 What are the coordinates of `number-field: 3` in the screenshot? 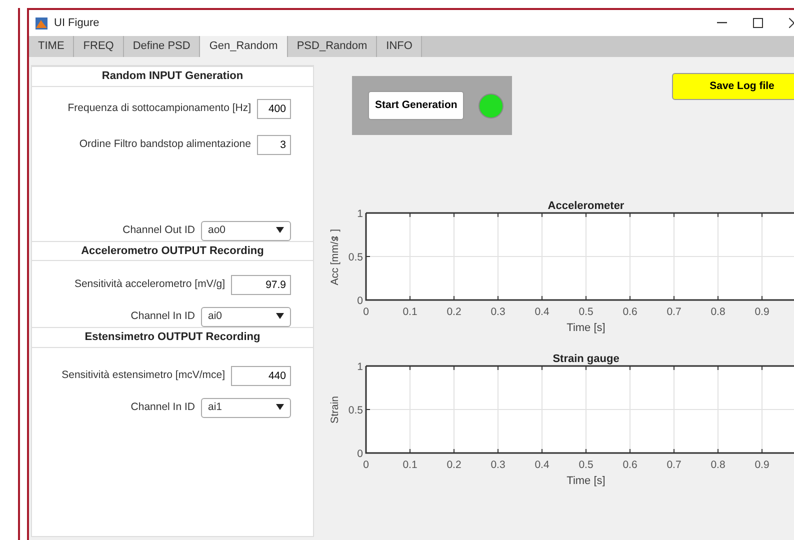 It's located at (274, 144).